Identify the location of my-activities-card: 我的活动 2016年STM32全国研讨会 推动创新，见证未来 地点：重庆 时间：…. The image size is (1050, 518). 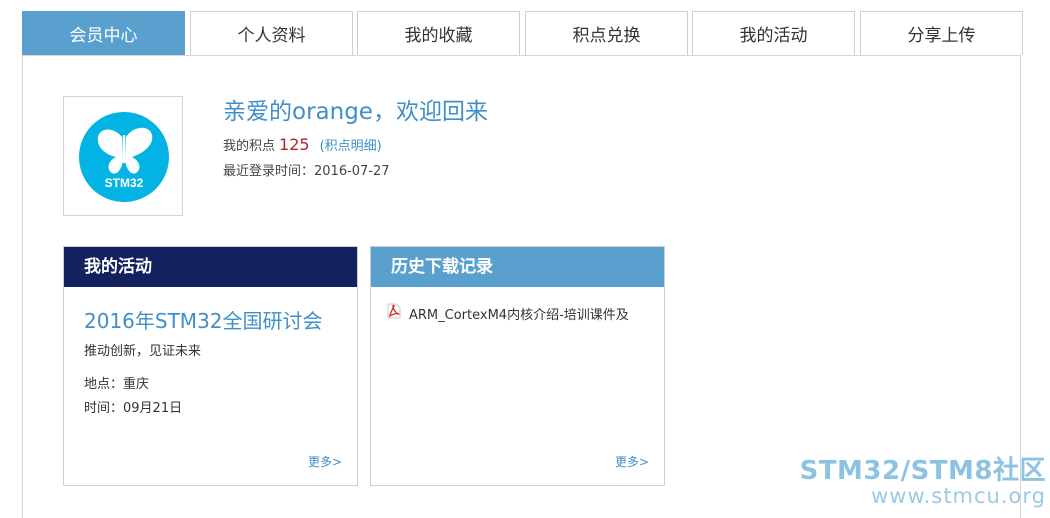
(210, 366).